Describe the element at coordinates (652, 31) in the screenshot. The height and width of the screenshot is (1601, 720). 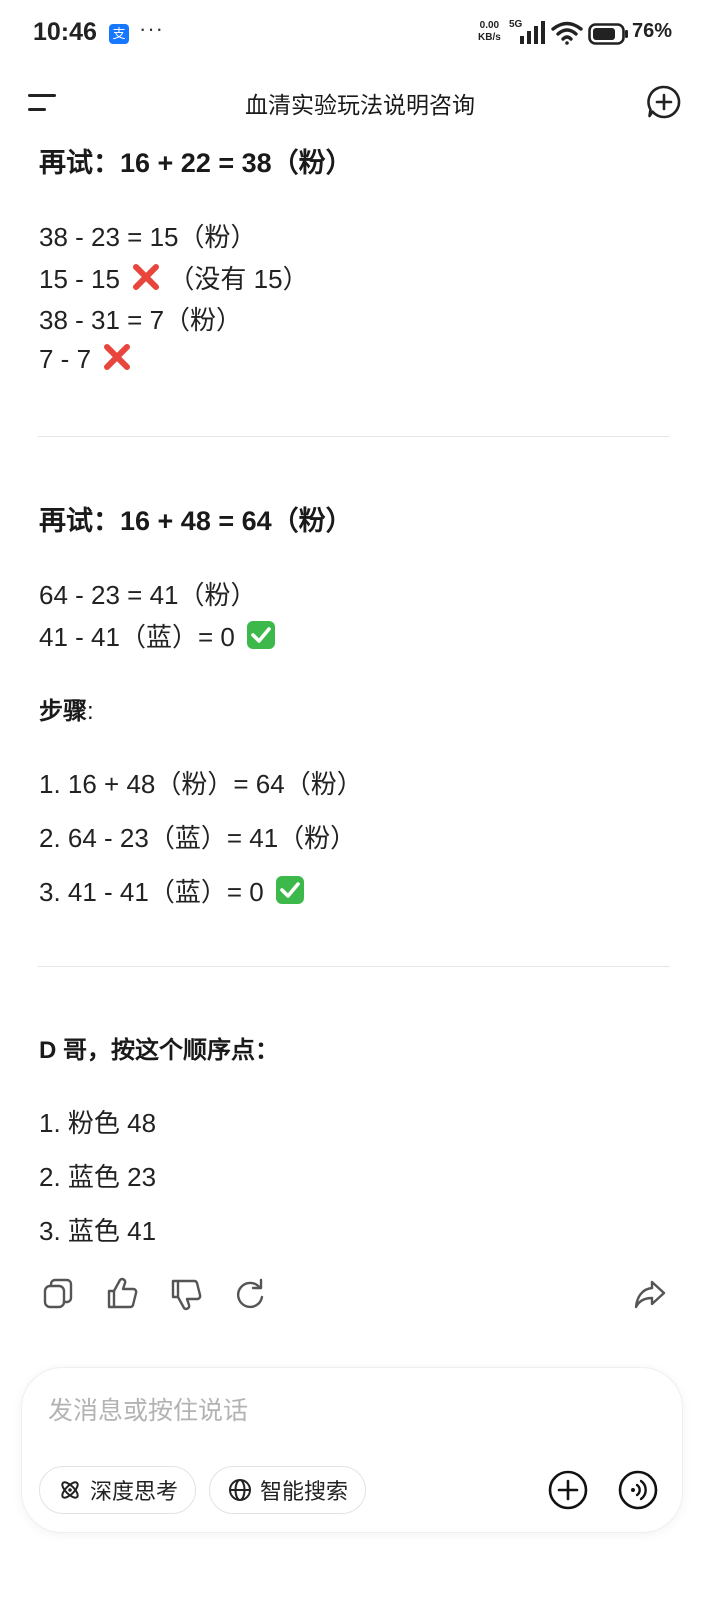
I see `battery-percentage: 76%` at that location.